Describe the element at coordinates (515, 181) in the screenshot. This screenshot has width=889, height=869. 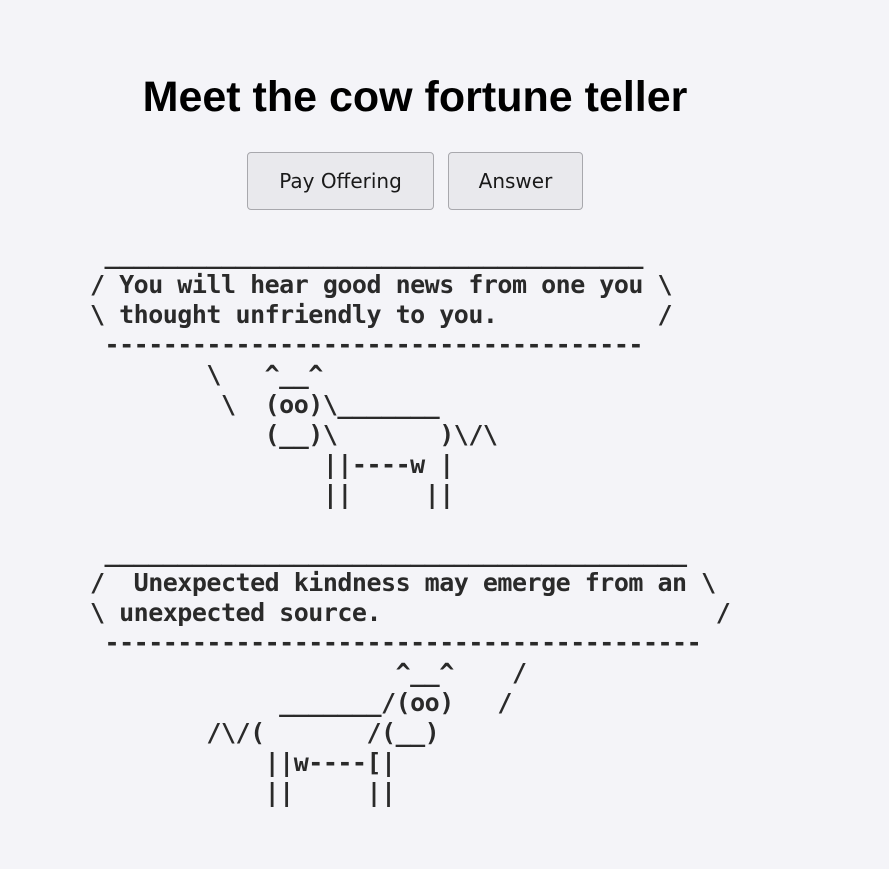
I see `answer-button: Answer` at that location.